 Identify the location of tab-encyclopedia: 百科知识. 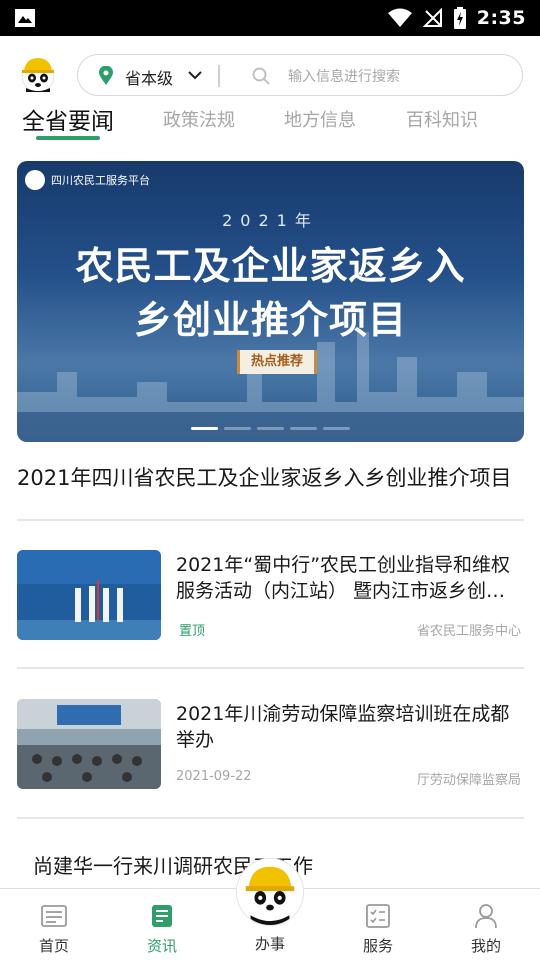
(442, 119).